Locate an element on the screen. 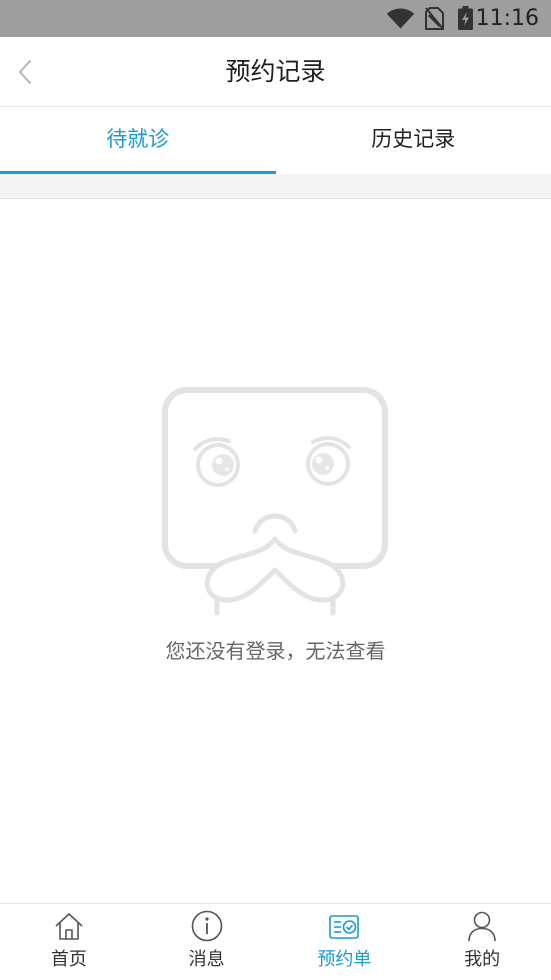 The width and height of the screenshot is (551, 980). empty-state-message: 您还没有登录，无法查看 is located at coordinates (275, 651).